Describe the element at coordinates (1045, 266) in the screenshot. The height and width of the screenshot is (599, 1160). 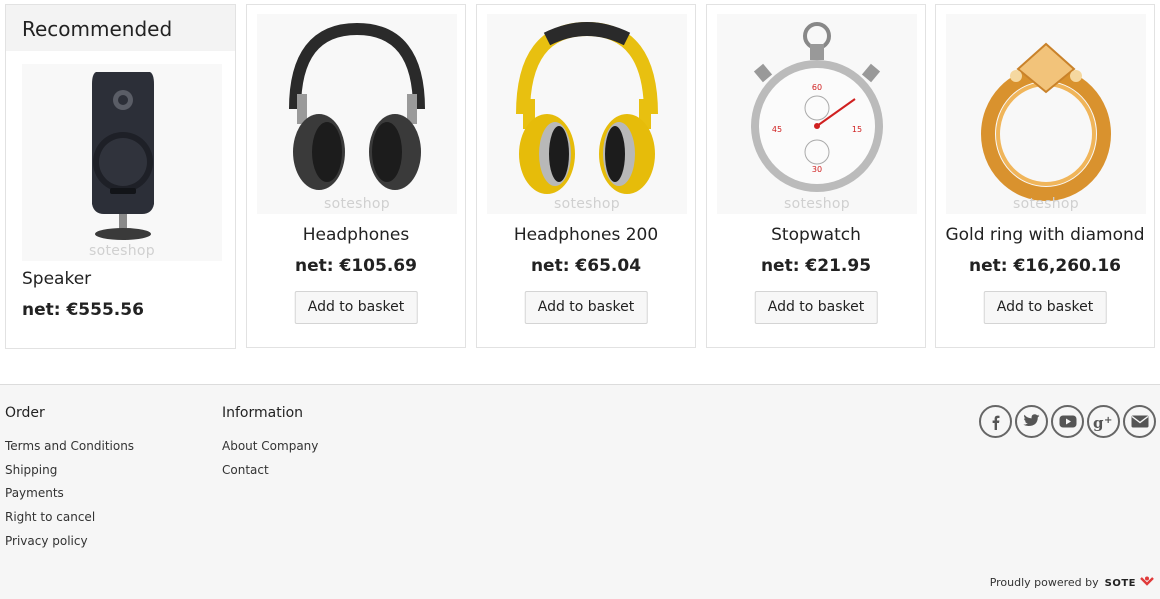
I see `product-price: net: €16,260.16` at that location.